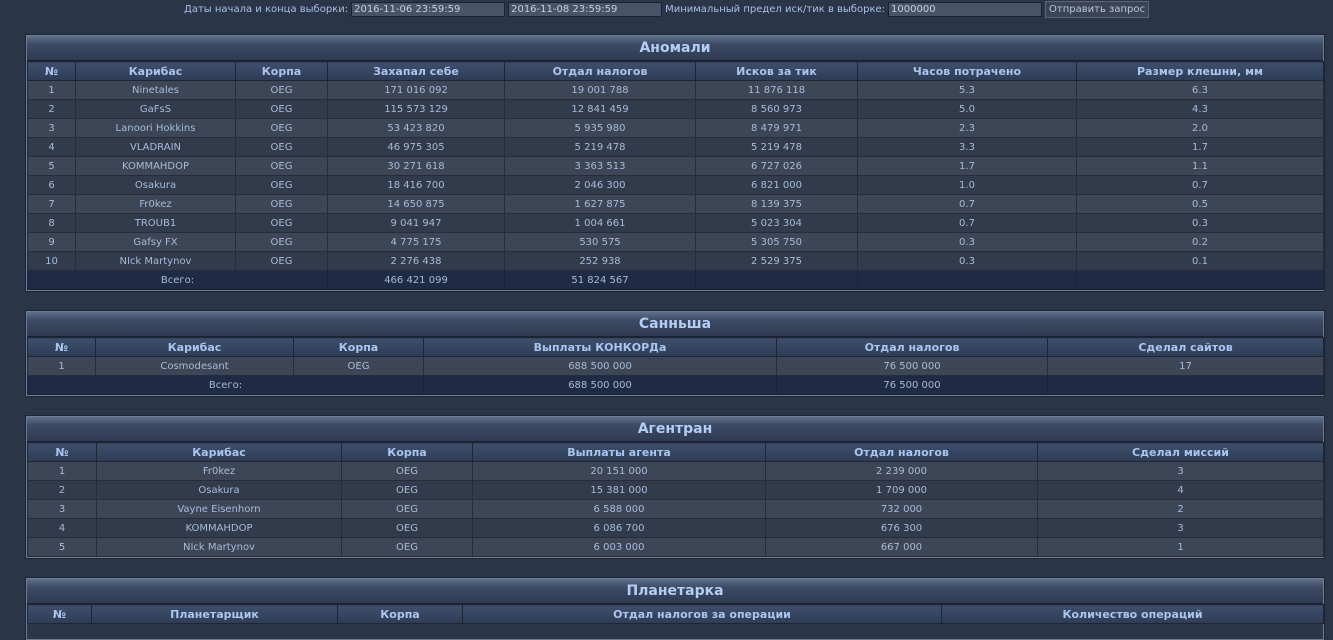  I want to click on table-row: 1 Cosmodesant OEG 688 500 000 76 500 000 17, so click(675, 366).